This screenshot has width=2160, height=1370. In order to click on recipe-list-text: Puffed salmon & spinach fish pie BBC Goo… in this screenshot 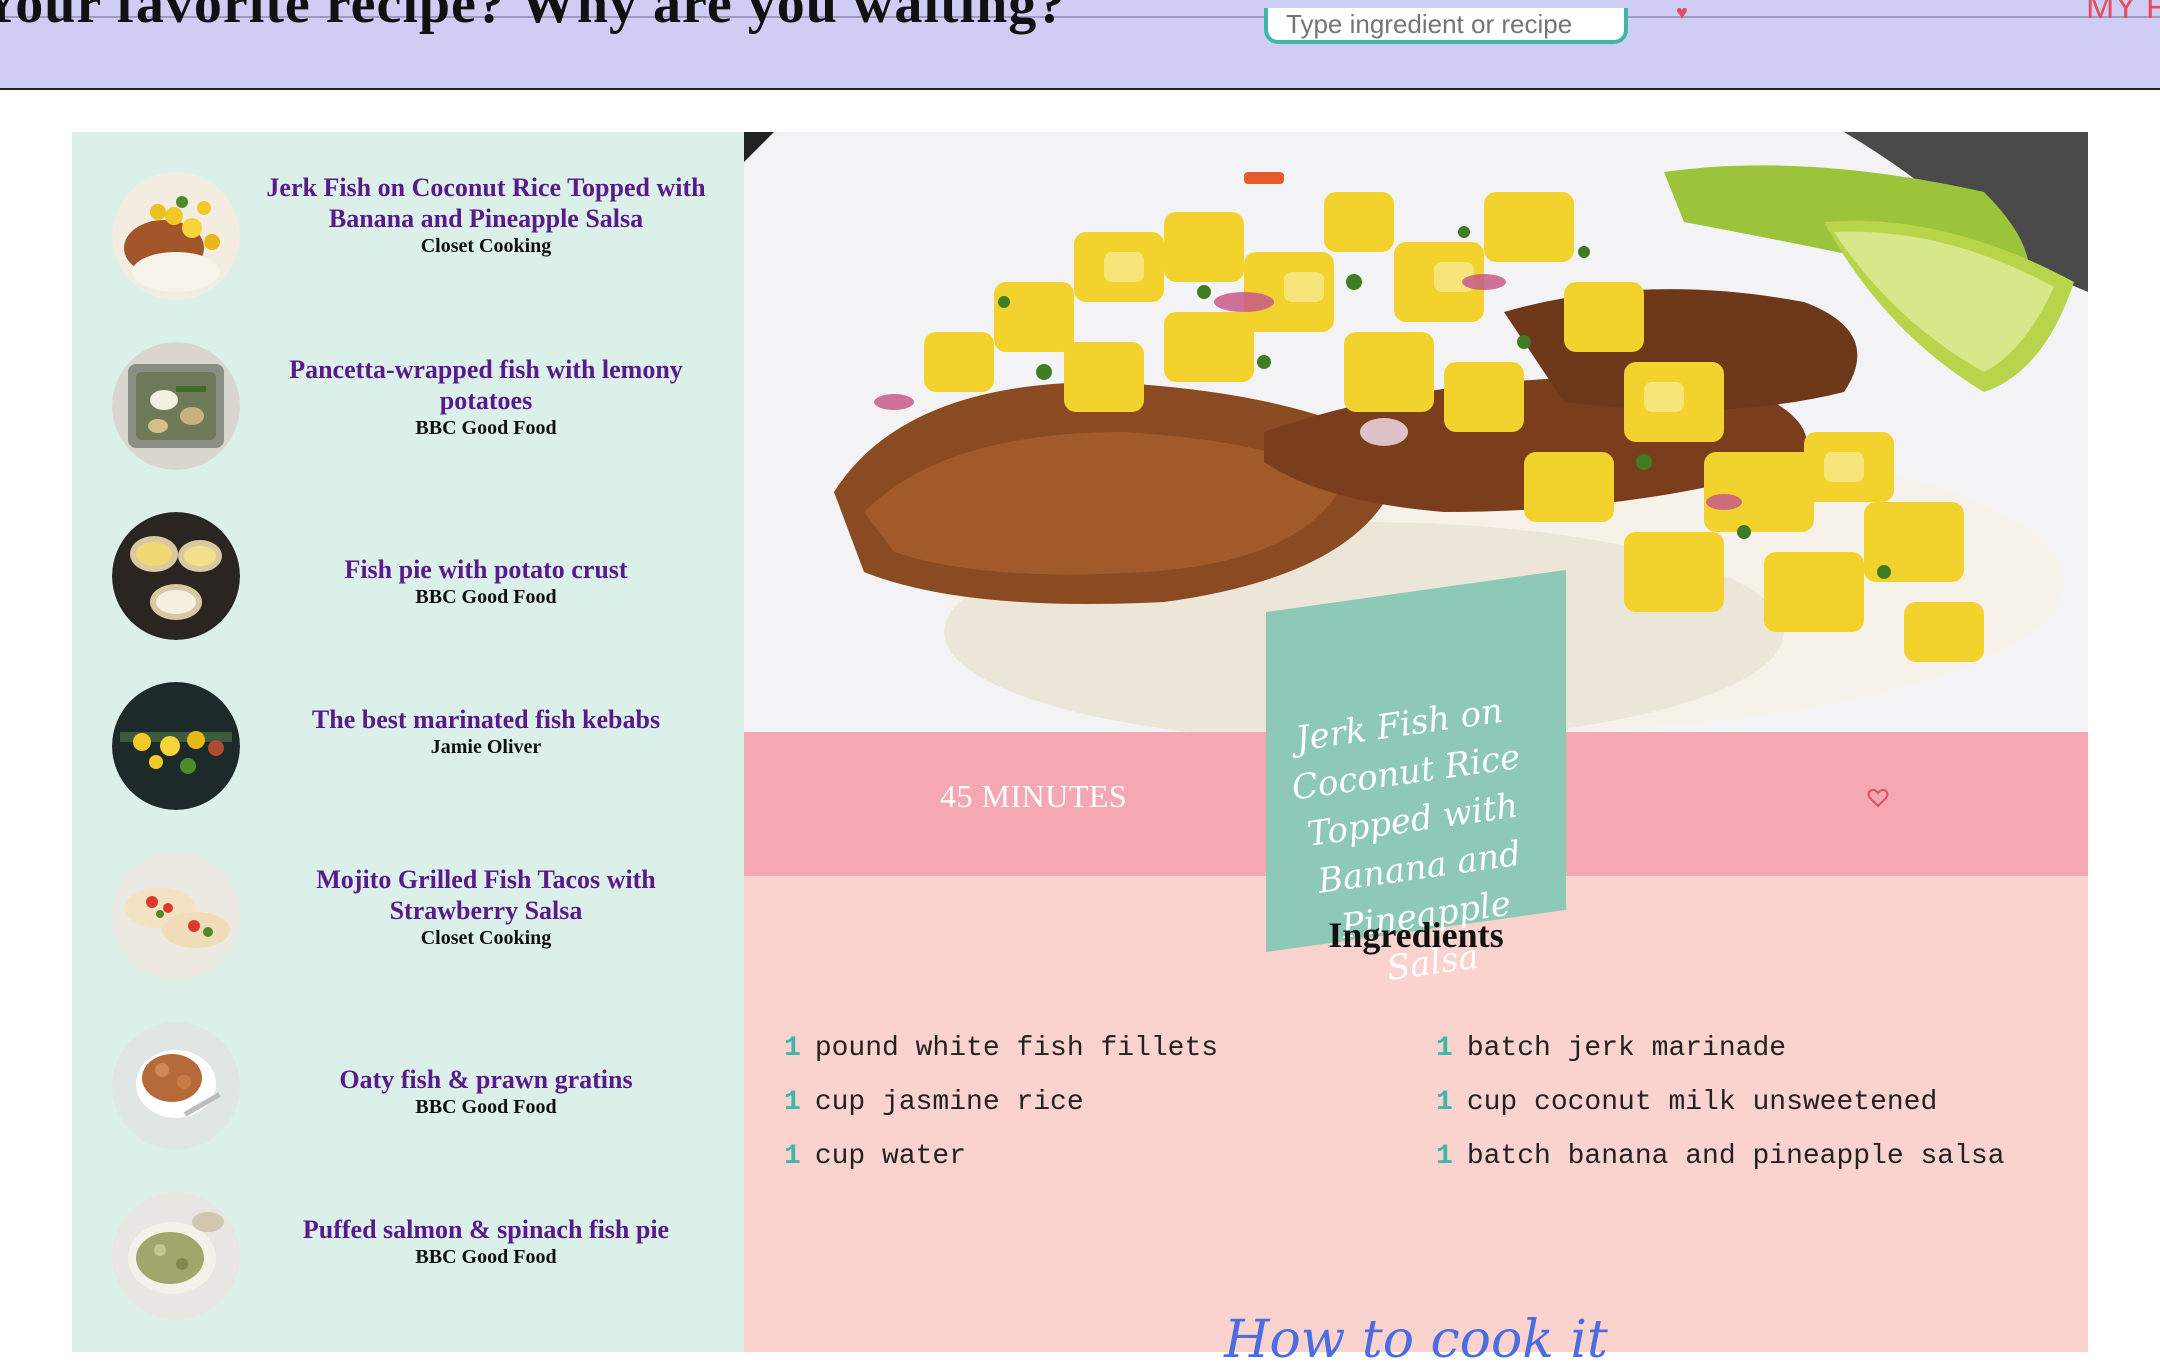, I will do `click(486, 1241)`.